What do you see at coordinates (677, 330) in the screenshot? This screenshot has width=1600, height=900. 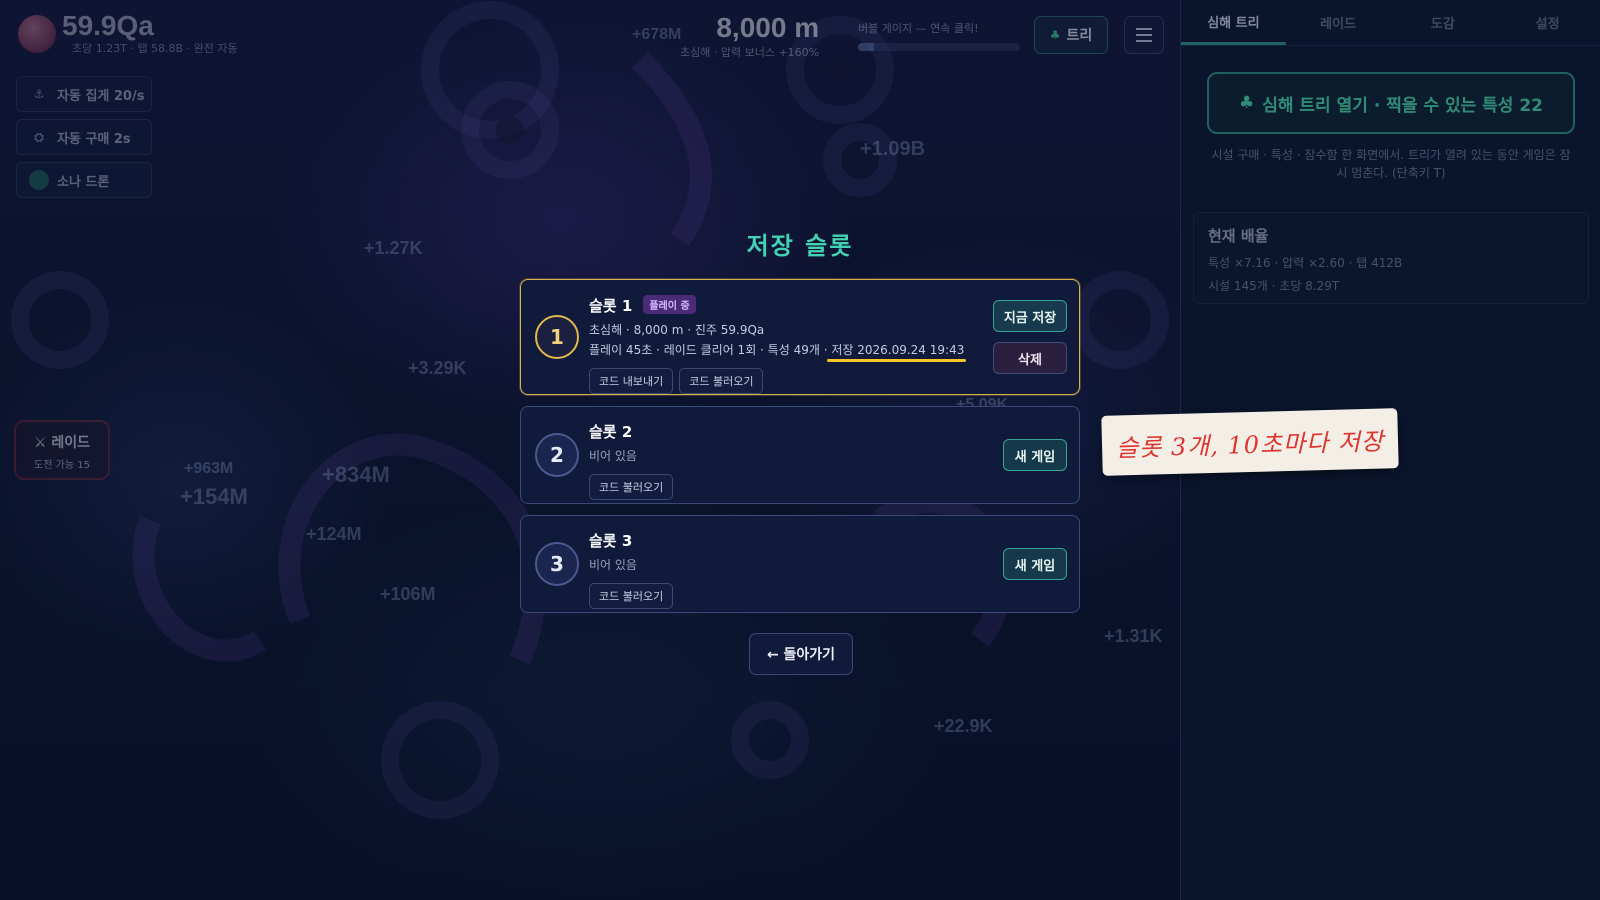 I see `slot-summary: 초심해 · 8,000 m · 진주 59.9Qa` at bounding box center [677, 330].